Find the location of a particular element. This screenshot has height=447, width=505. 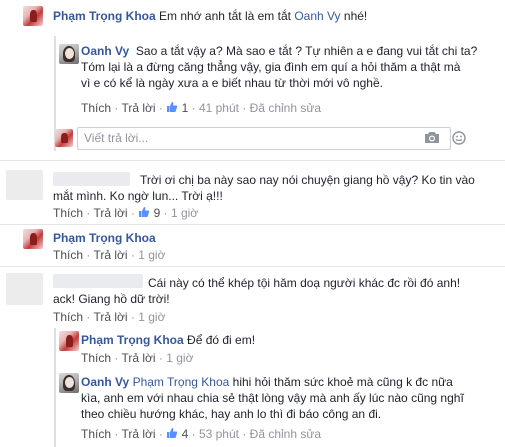

like-count: 1 is located at coordinates (185, 108).